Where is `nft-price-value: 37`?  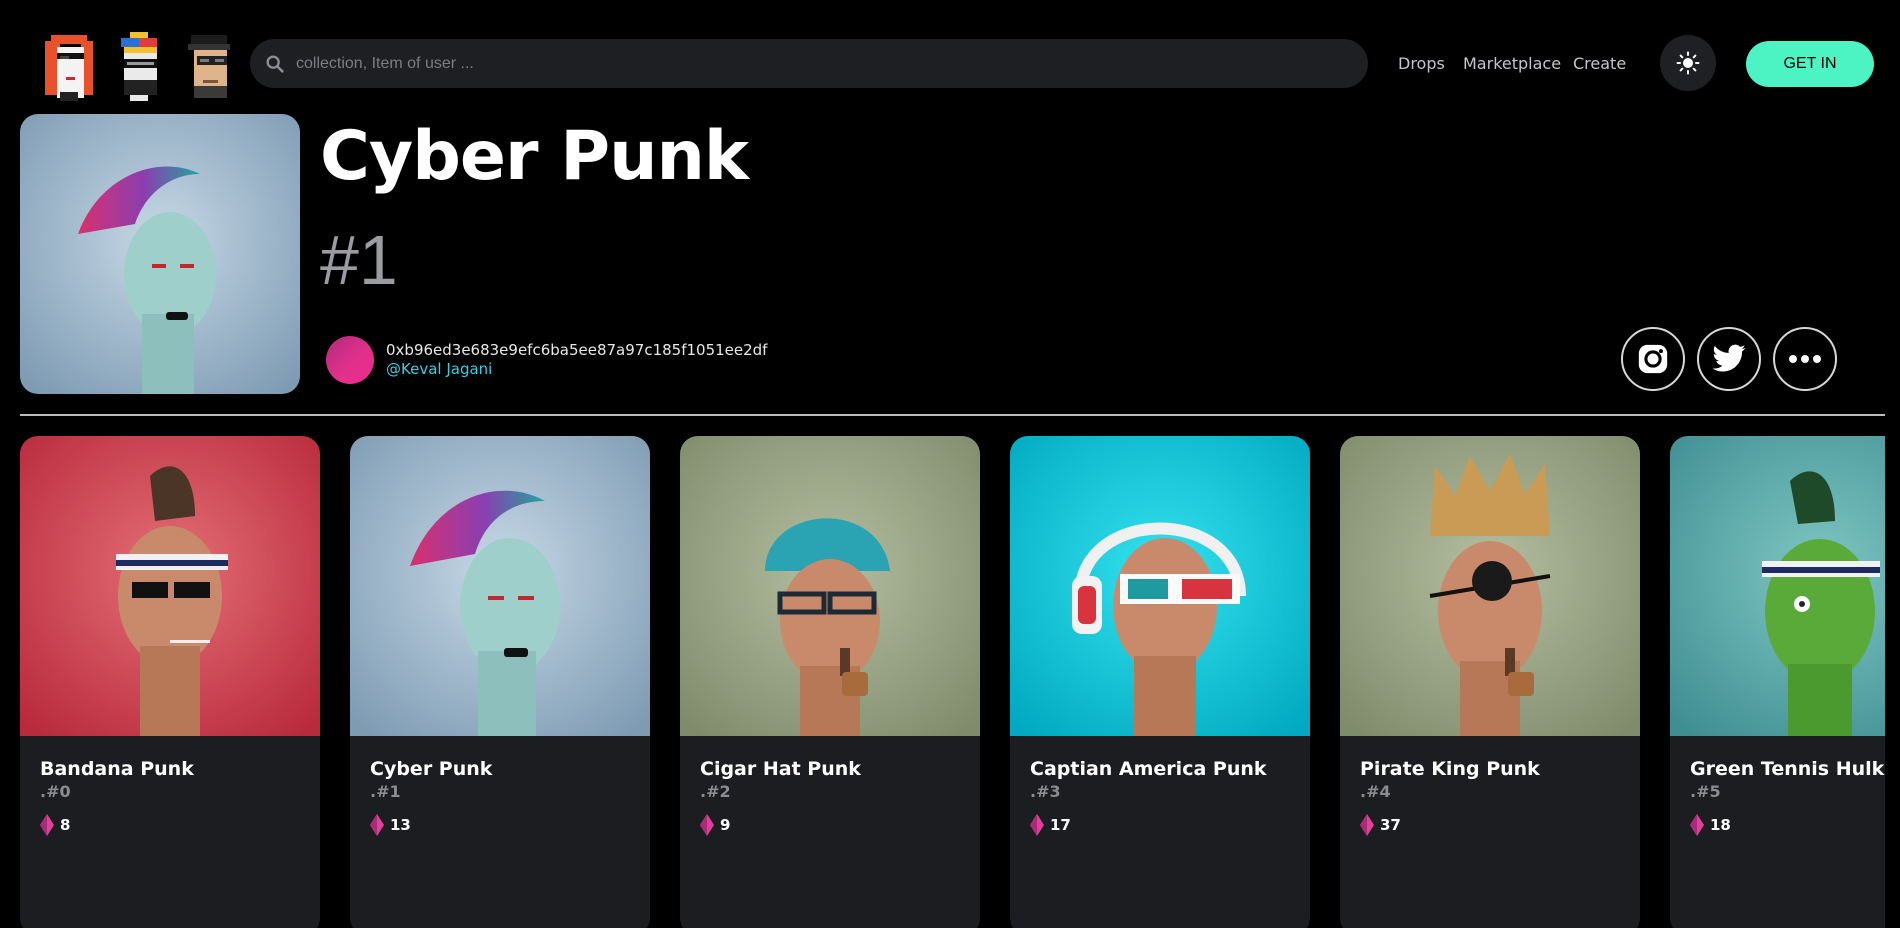
nft-price-value: 37 is located at coordinates (1390, 825).